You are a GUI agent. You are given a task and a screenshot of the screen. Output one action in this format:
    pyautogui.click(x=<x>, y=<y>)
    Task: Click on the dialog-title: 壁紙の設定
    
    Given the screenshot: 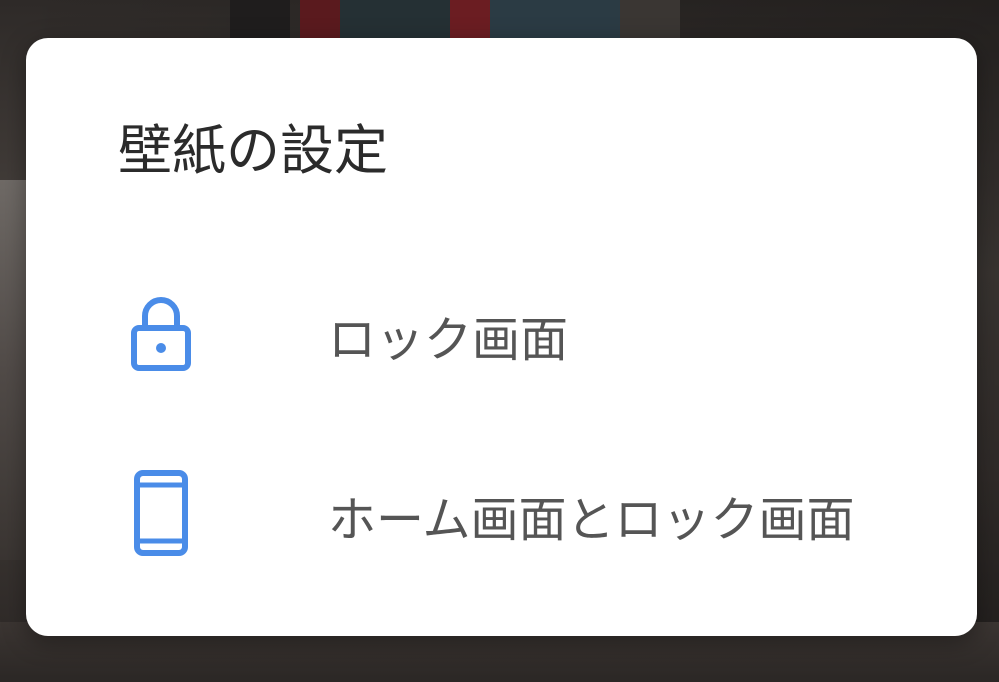 What is the action you would take?
    pyautogui.click(x=253, y=150)
    